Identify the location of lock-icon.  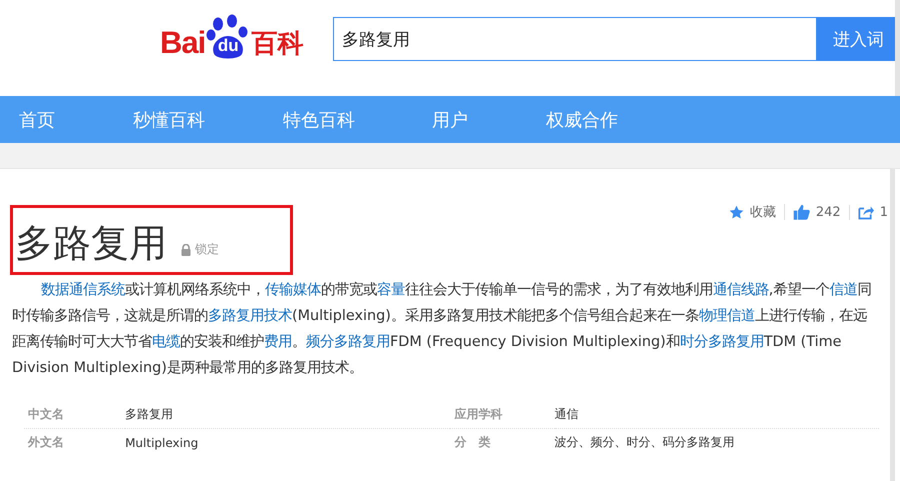
(186, 250).